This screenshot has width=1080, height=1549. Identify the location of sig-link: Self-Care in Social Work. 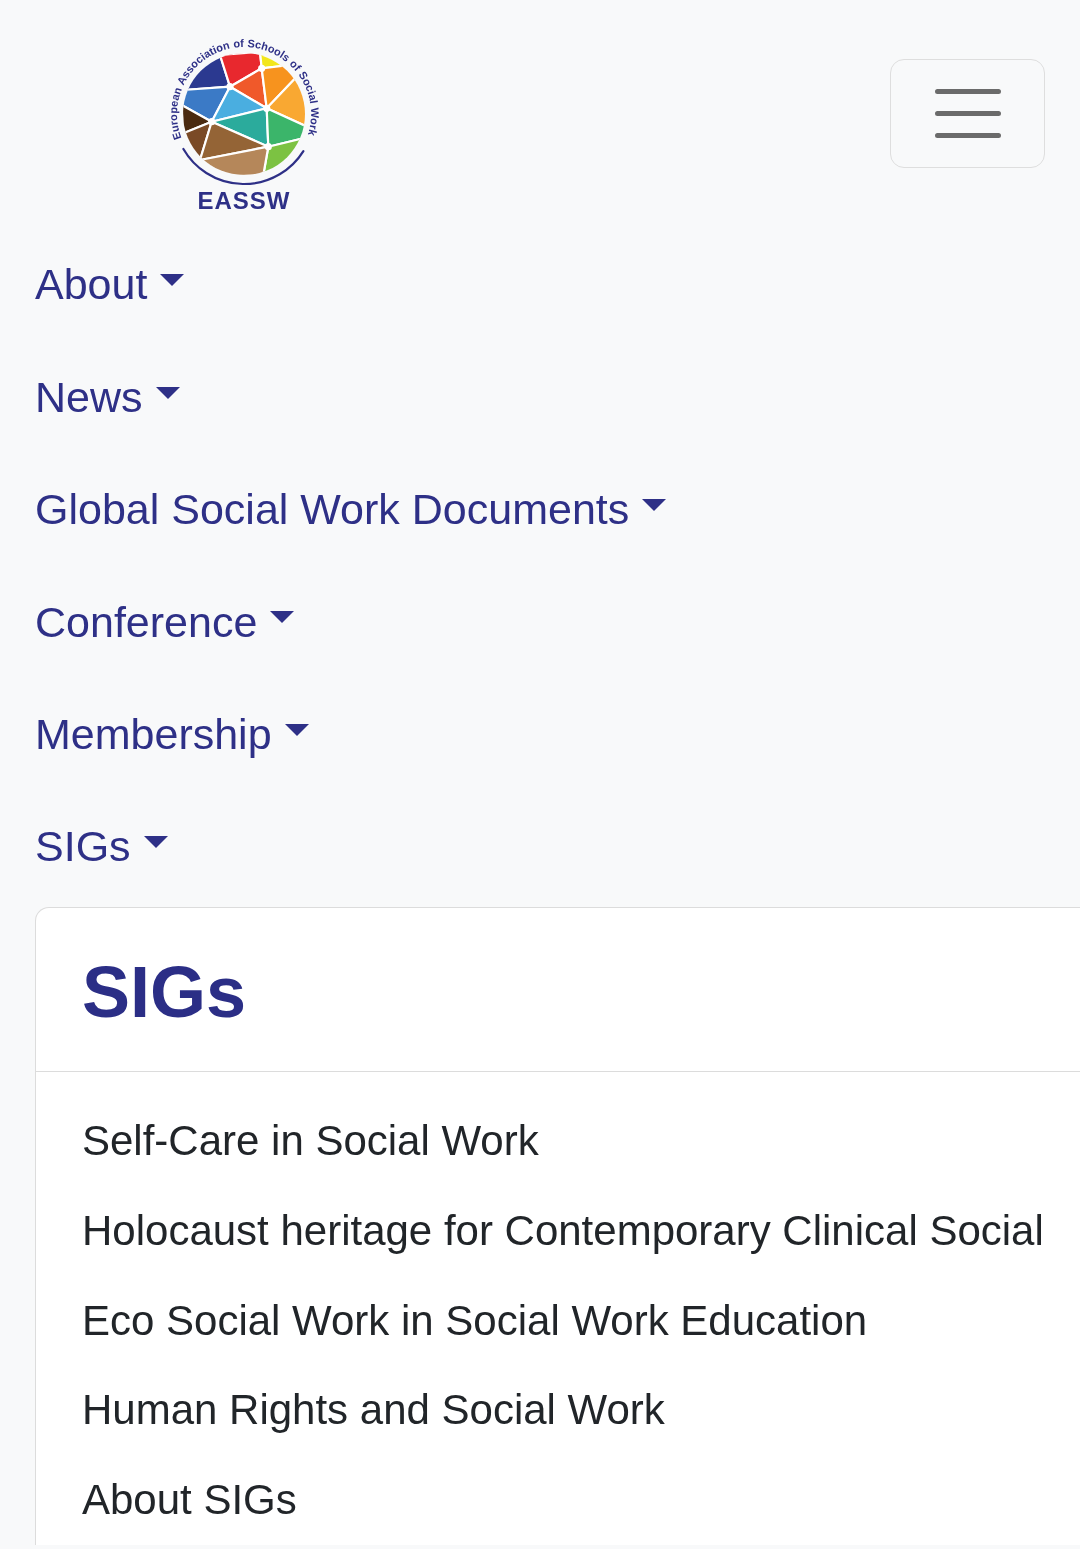
(310, 1141).